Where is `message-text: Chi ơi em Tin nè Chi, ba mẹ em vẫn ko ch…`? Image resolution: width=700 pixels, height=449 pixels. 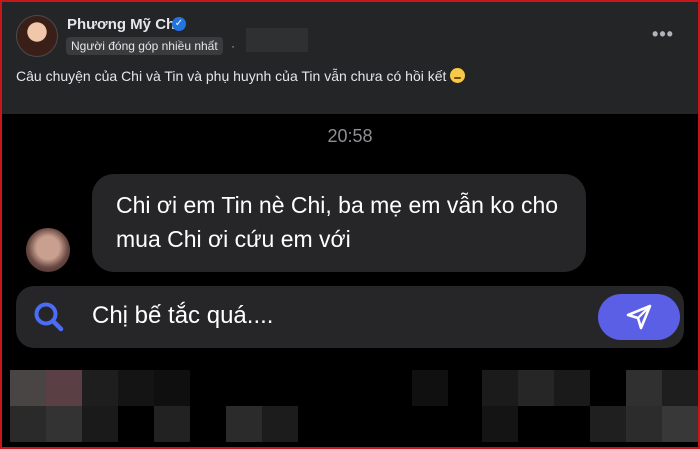
message-text: Chi ơi em Tin nè Chi, ba mẹ em vẫn ko ch… is located at coordinates (337, 222).